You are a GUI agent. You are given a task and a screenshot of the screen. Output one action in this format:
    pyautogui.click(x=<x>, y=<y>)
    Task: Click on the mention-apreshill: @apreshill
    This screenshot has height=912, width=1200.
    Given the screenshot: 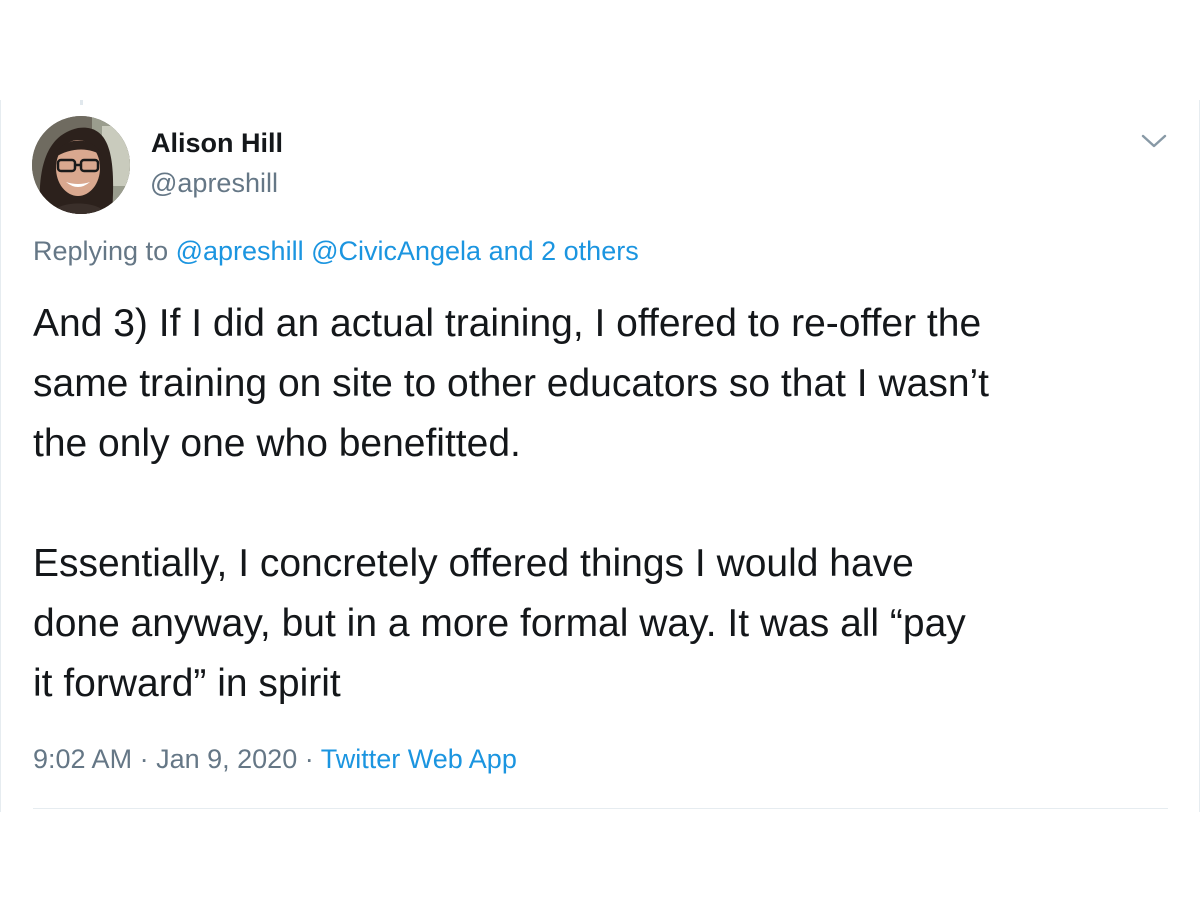 What is the action you would take?
    pyautogui.click(x=240, y=251)
    